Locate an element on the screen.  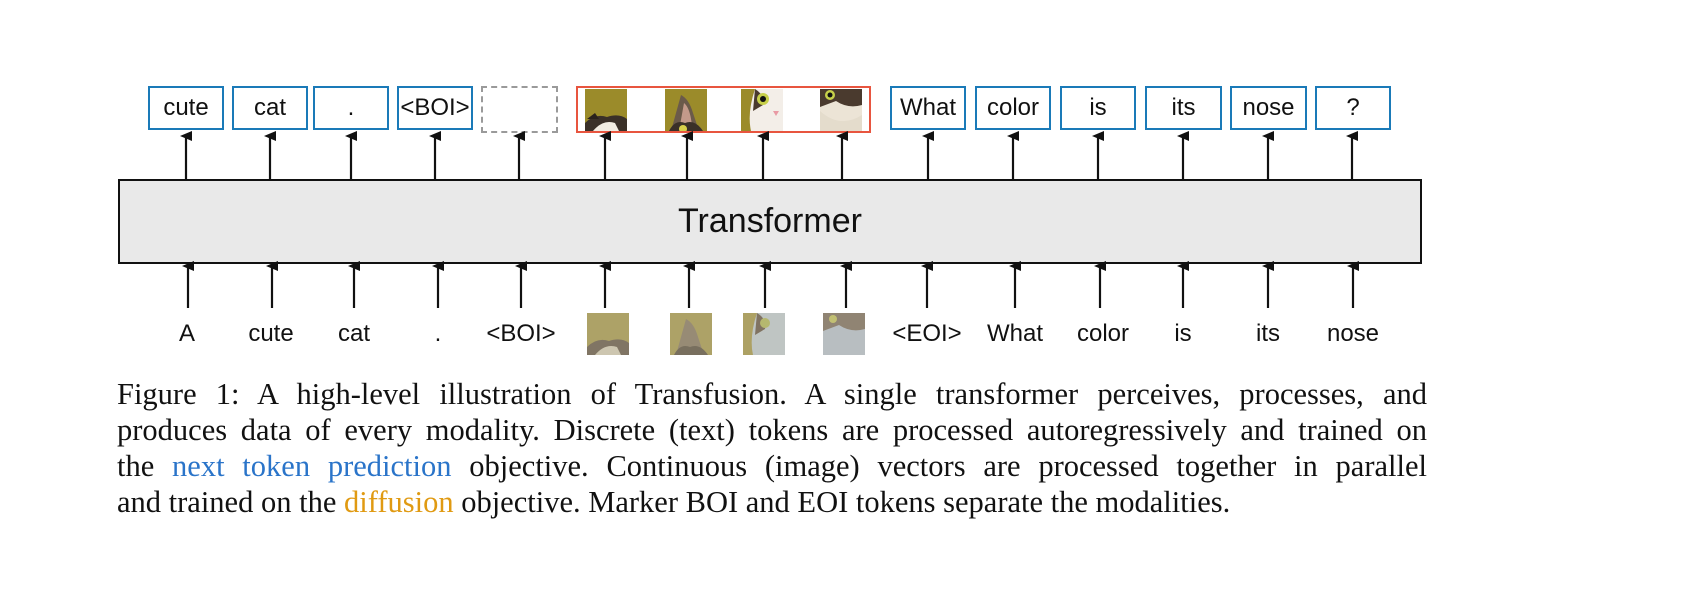
caption-text: the is located at coordinates (145, 466).